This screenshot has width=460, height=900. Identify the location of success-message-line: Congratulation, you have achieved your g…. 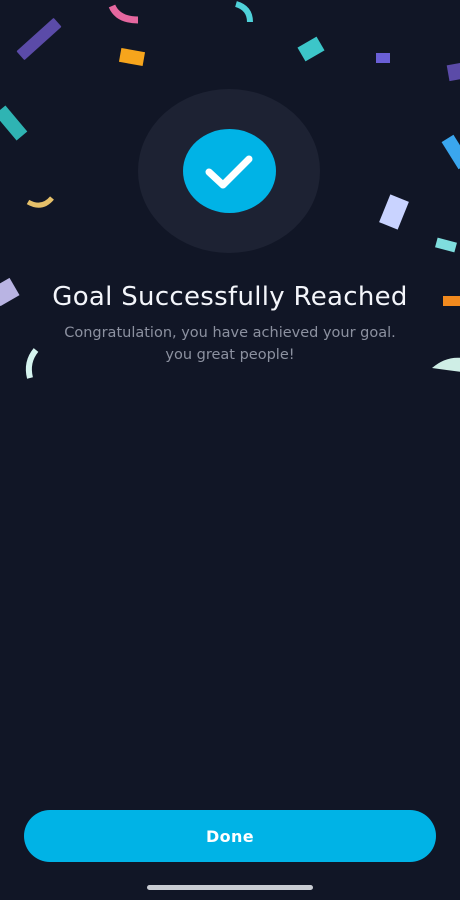
(230, 333).